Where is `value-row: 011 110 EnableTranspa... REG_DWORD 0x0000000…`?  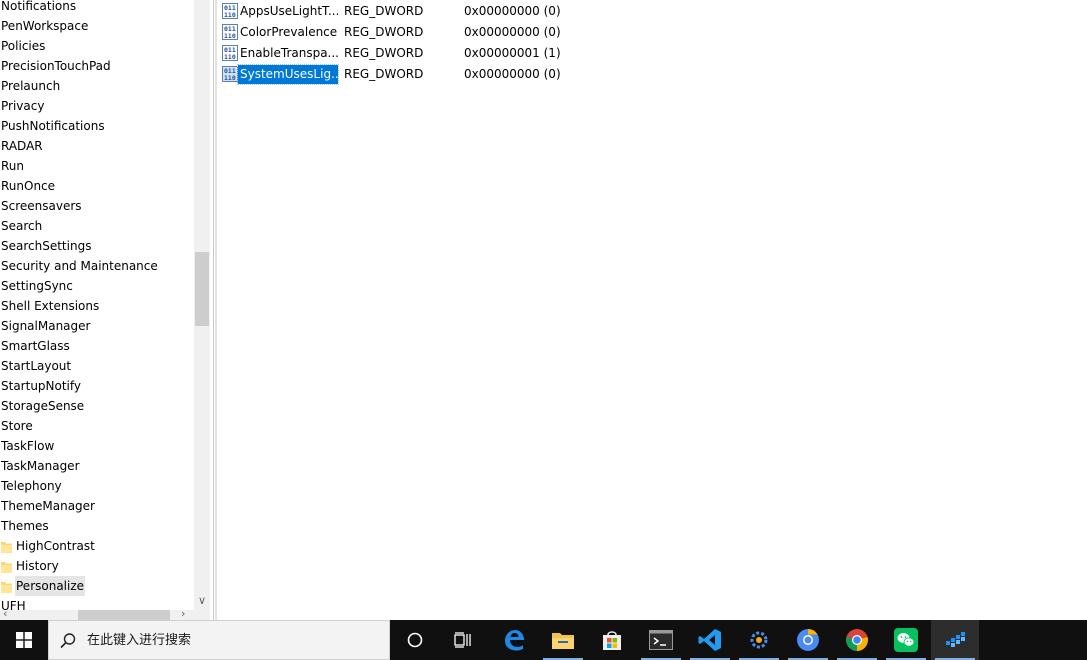 value-row: 011 110 EnableTranspa... REG_DWORD 0x0000000… is located at coordinates (652, 53).